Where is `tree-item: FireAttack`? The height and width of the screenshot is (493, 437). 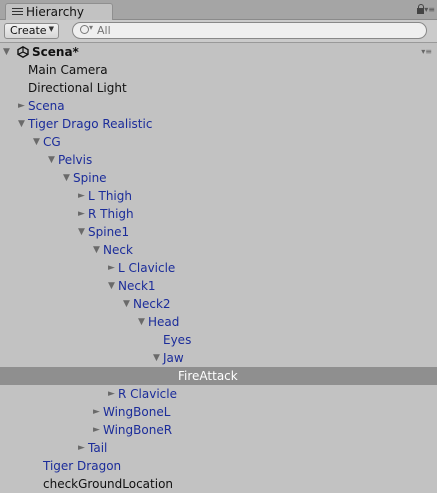 tree-item: FireAttack is located at coordinates (218, 376).